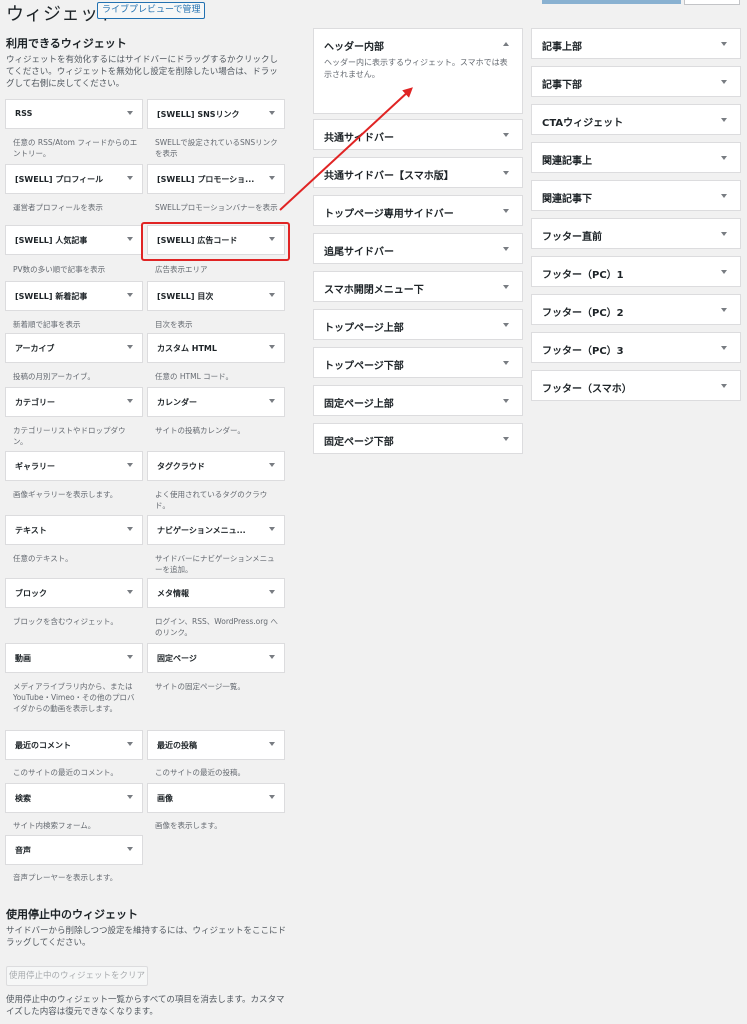 This screenshot has height=1024, width=747. I want to click on widget-item: 動画, so click(74, 658).